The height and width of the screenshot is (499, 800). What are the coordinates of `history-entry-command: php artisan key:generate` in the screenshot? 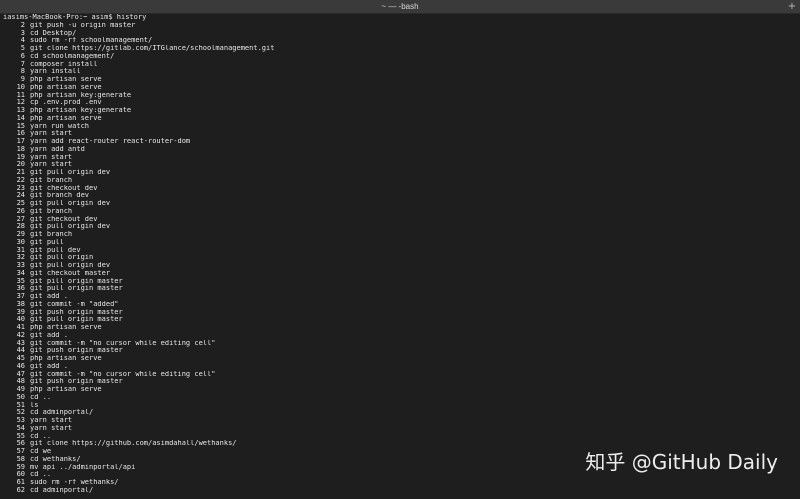 It's located at (81, 110).